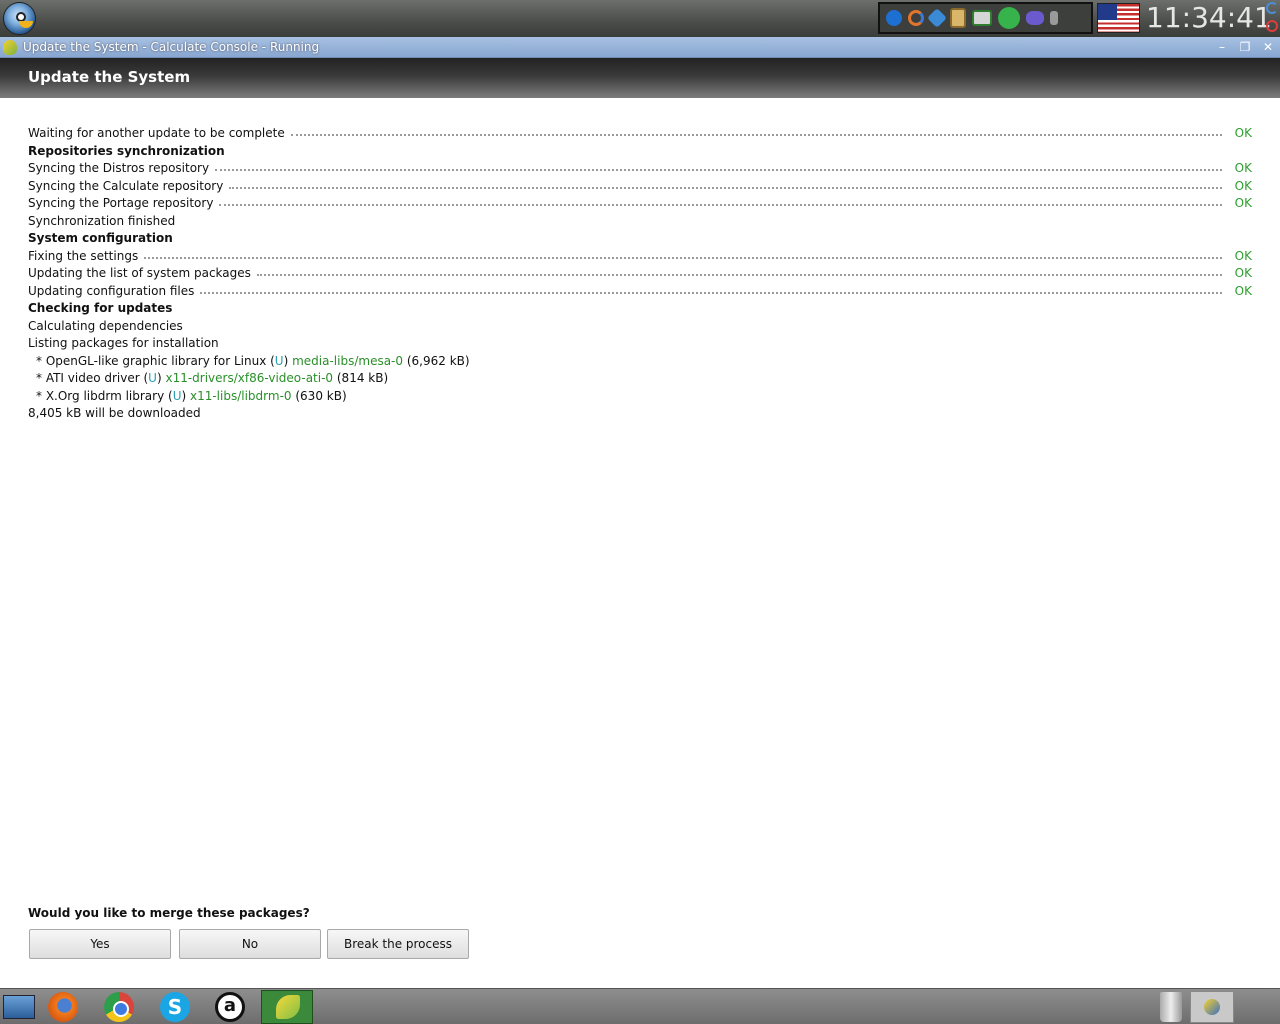 This screenshot has height=1024, width=1280. What do you see at coordinates (640, 18) in the screenshot?
I see `top-panel: 11:34:41` at bounding box center [640, 18].